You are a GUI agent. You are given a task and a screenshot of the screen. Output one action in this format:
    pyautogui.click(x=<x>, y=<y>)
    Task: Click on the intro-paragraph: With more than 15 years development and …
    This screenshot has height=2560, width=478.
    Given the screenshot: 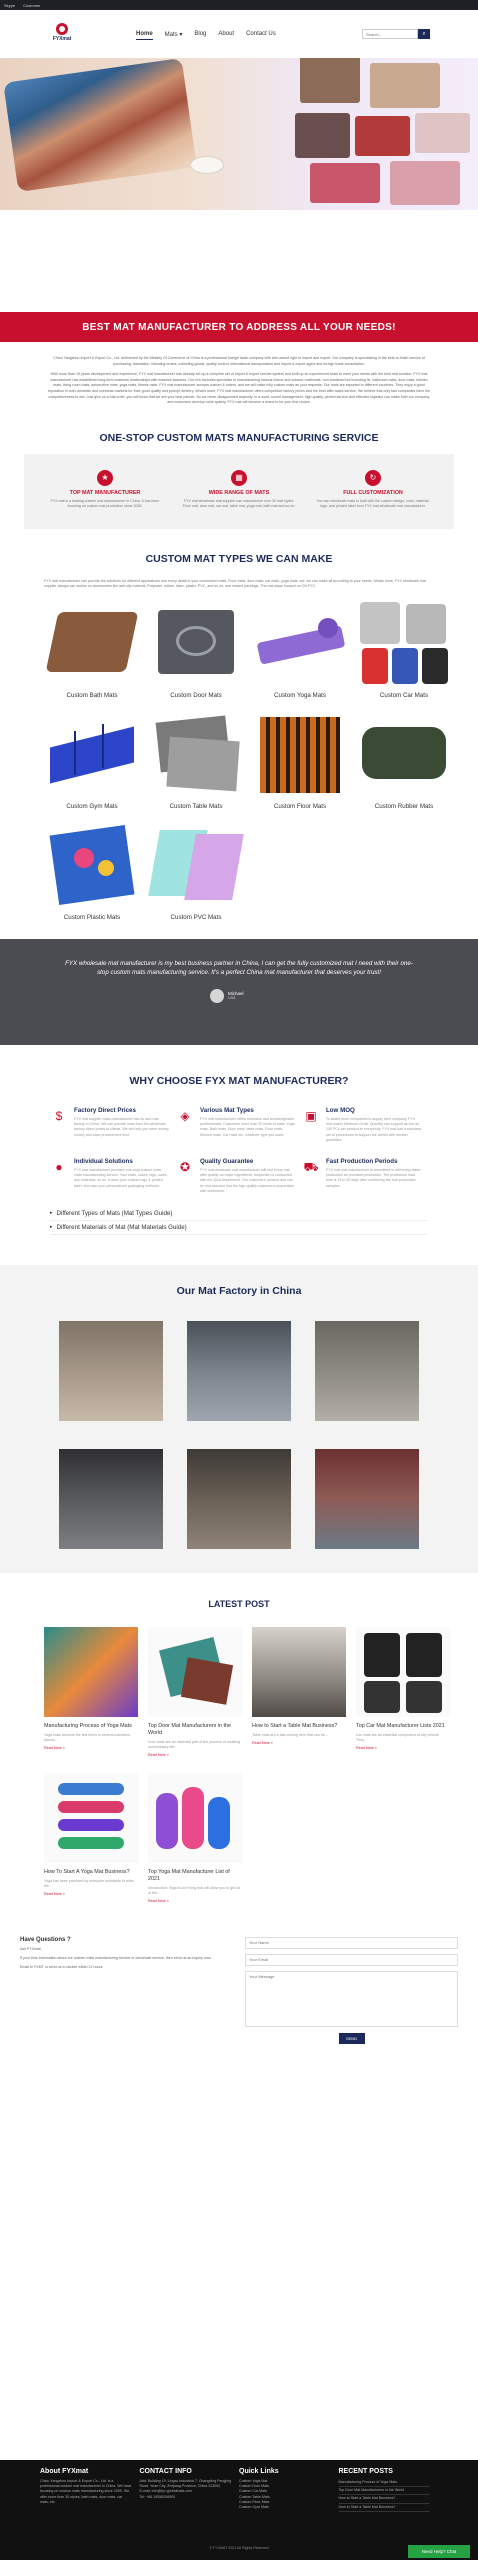 What is the action you would take?
    pyautogui.click(x=239, y=388)
    